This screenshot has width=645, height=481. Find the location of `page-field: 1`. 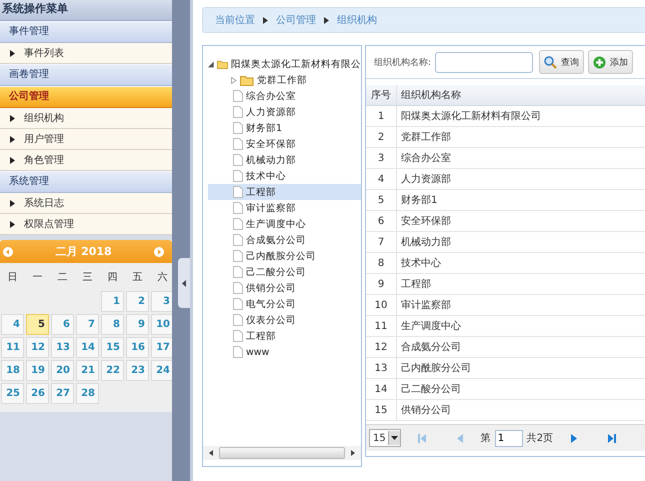

page-field: 1 is located at coordinates (508, 438).